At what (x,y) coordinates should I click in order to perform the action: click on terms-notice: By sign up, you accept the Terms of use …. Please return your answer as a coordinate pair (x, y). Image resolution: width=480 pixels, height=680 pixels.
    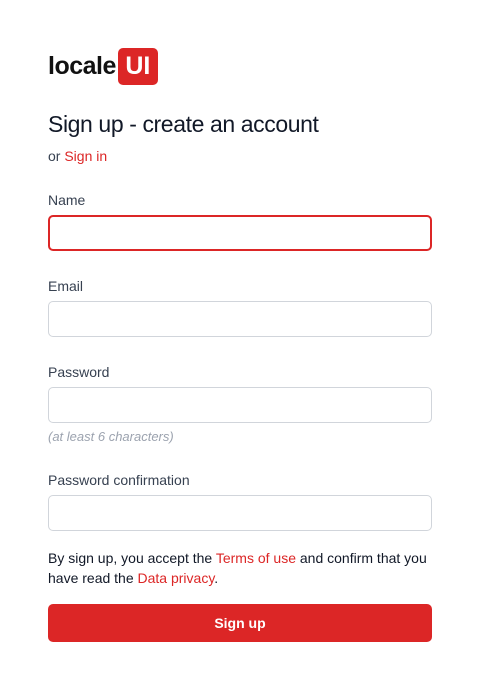
    Looking at the image, I should click on (240, 568).